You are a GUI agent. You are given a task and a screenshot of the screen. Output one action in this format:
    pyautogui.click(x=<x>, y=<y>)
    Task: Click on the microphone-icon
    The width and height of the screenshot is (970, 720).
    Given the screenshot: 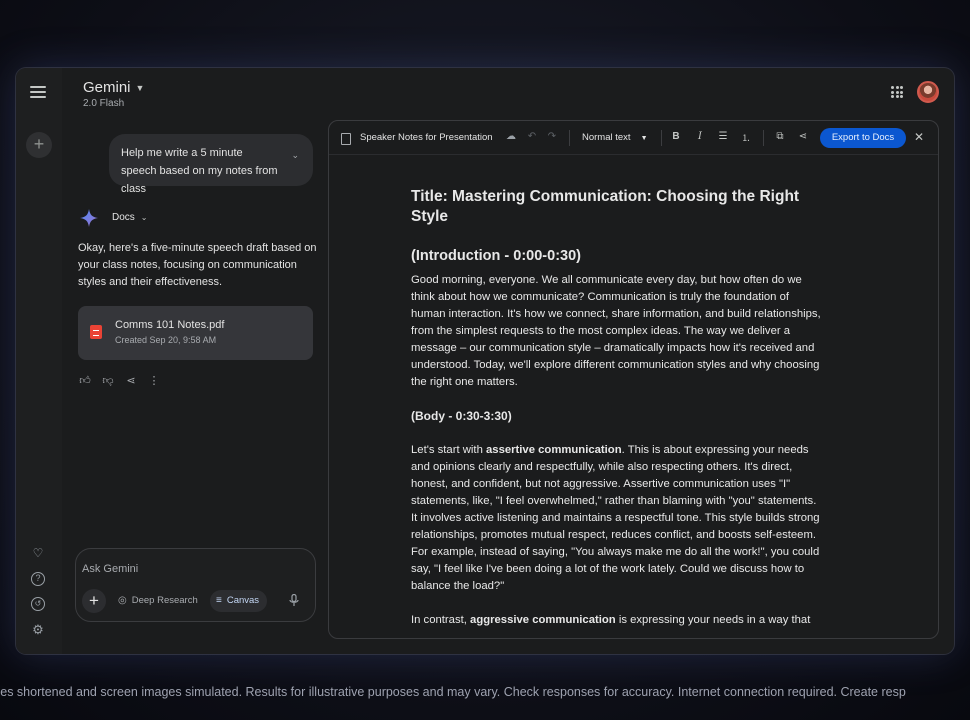 What is the action you would take?
    pyautogui.click(x=294, y=600)
    